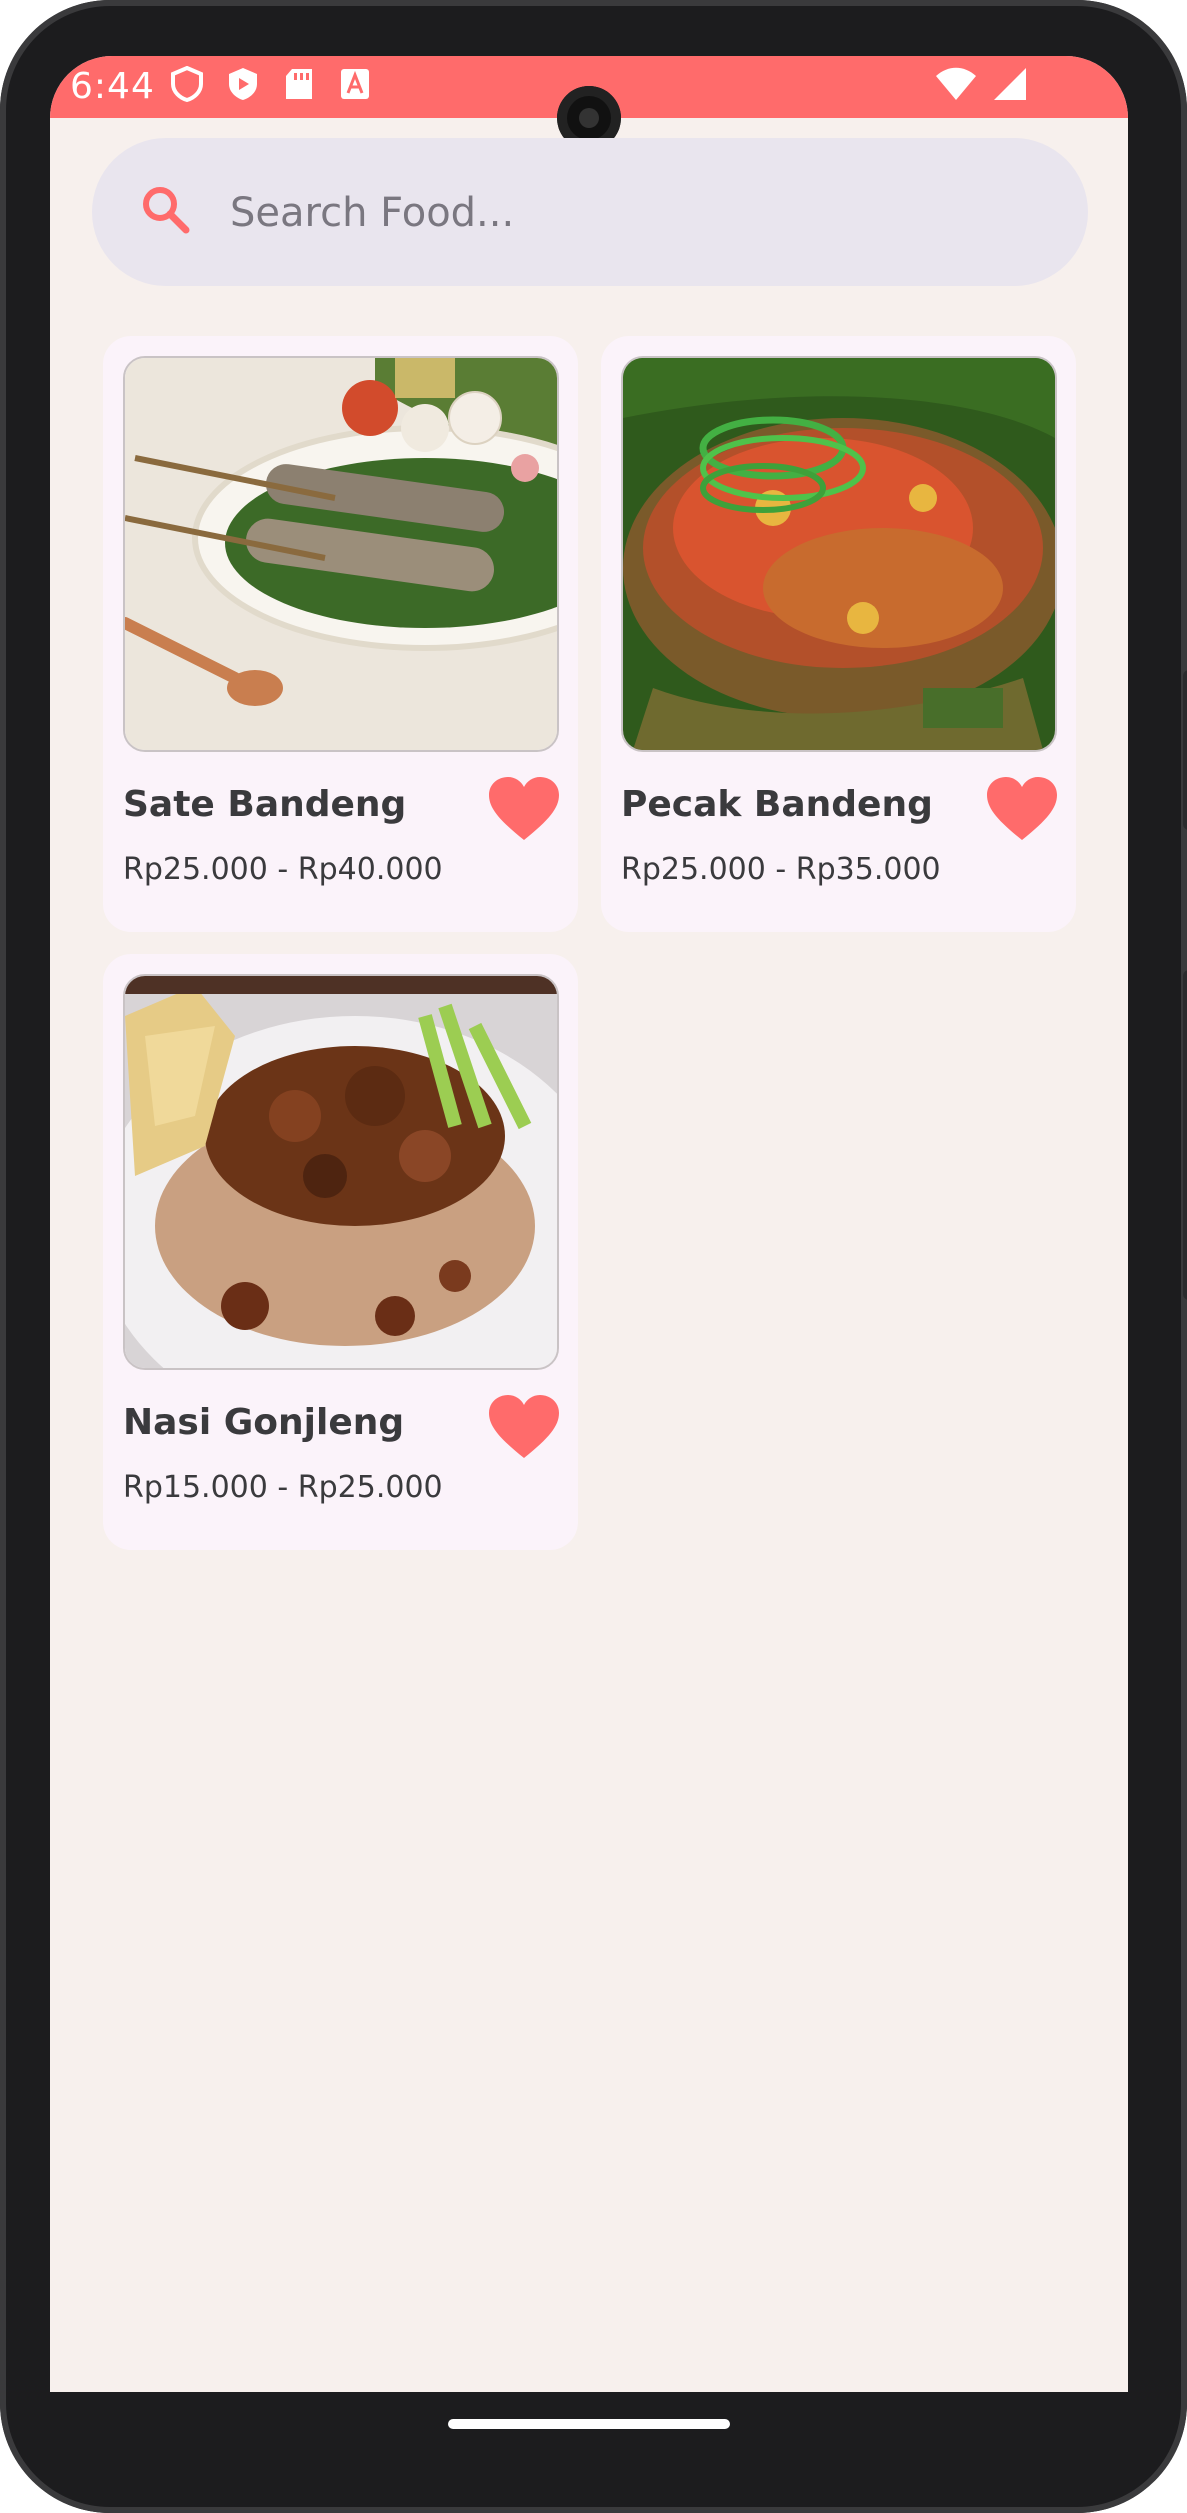  I want to click on search-bar, so click(590, 212).